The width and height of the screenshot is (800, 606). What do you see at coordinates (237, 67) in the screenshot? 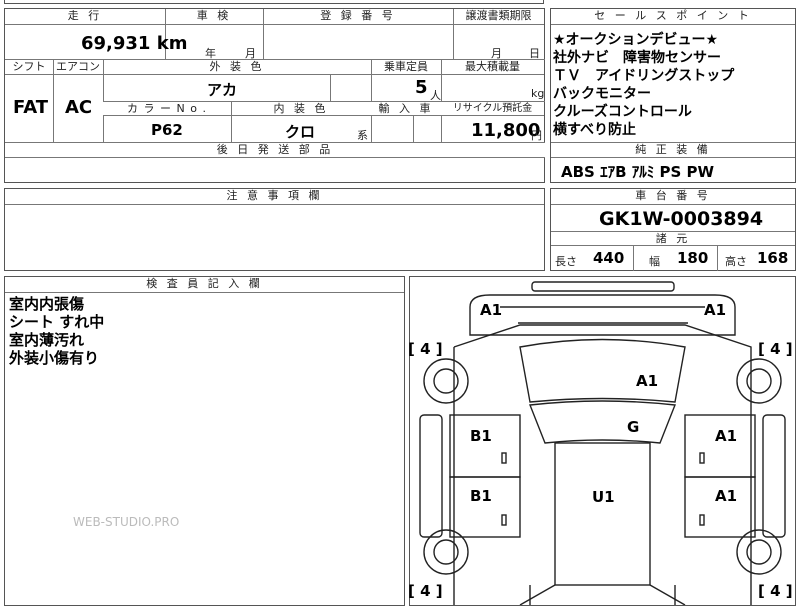
I see `exterior-header: 外 装 色` at bounding box center [237, 67].